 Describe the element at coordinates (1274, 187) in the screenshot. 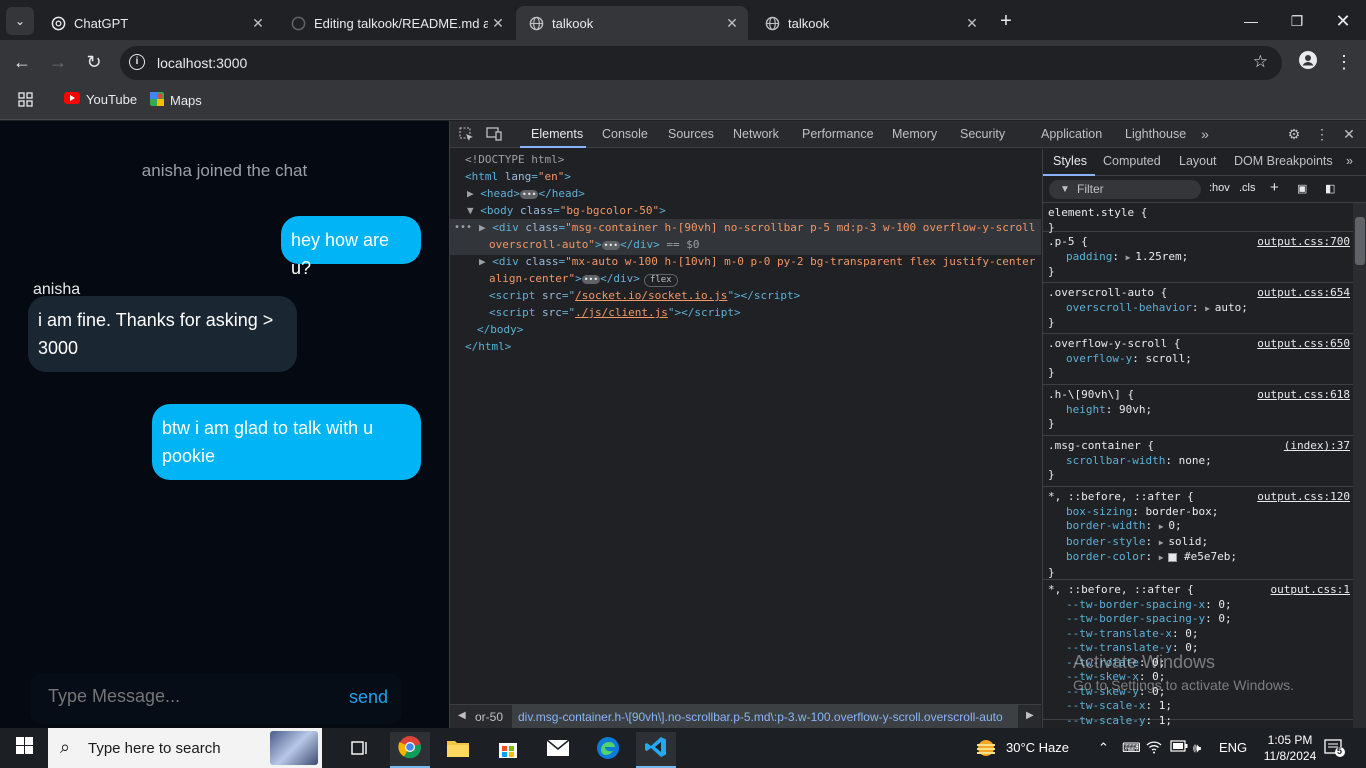

I see `add-rule-icon: +` at that location.